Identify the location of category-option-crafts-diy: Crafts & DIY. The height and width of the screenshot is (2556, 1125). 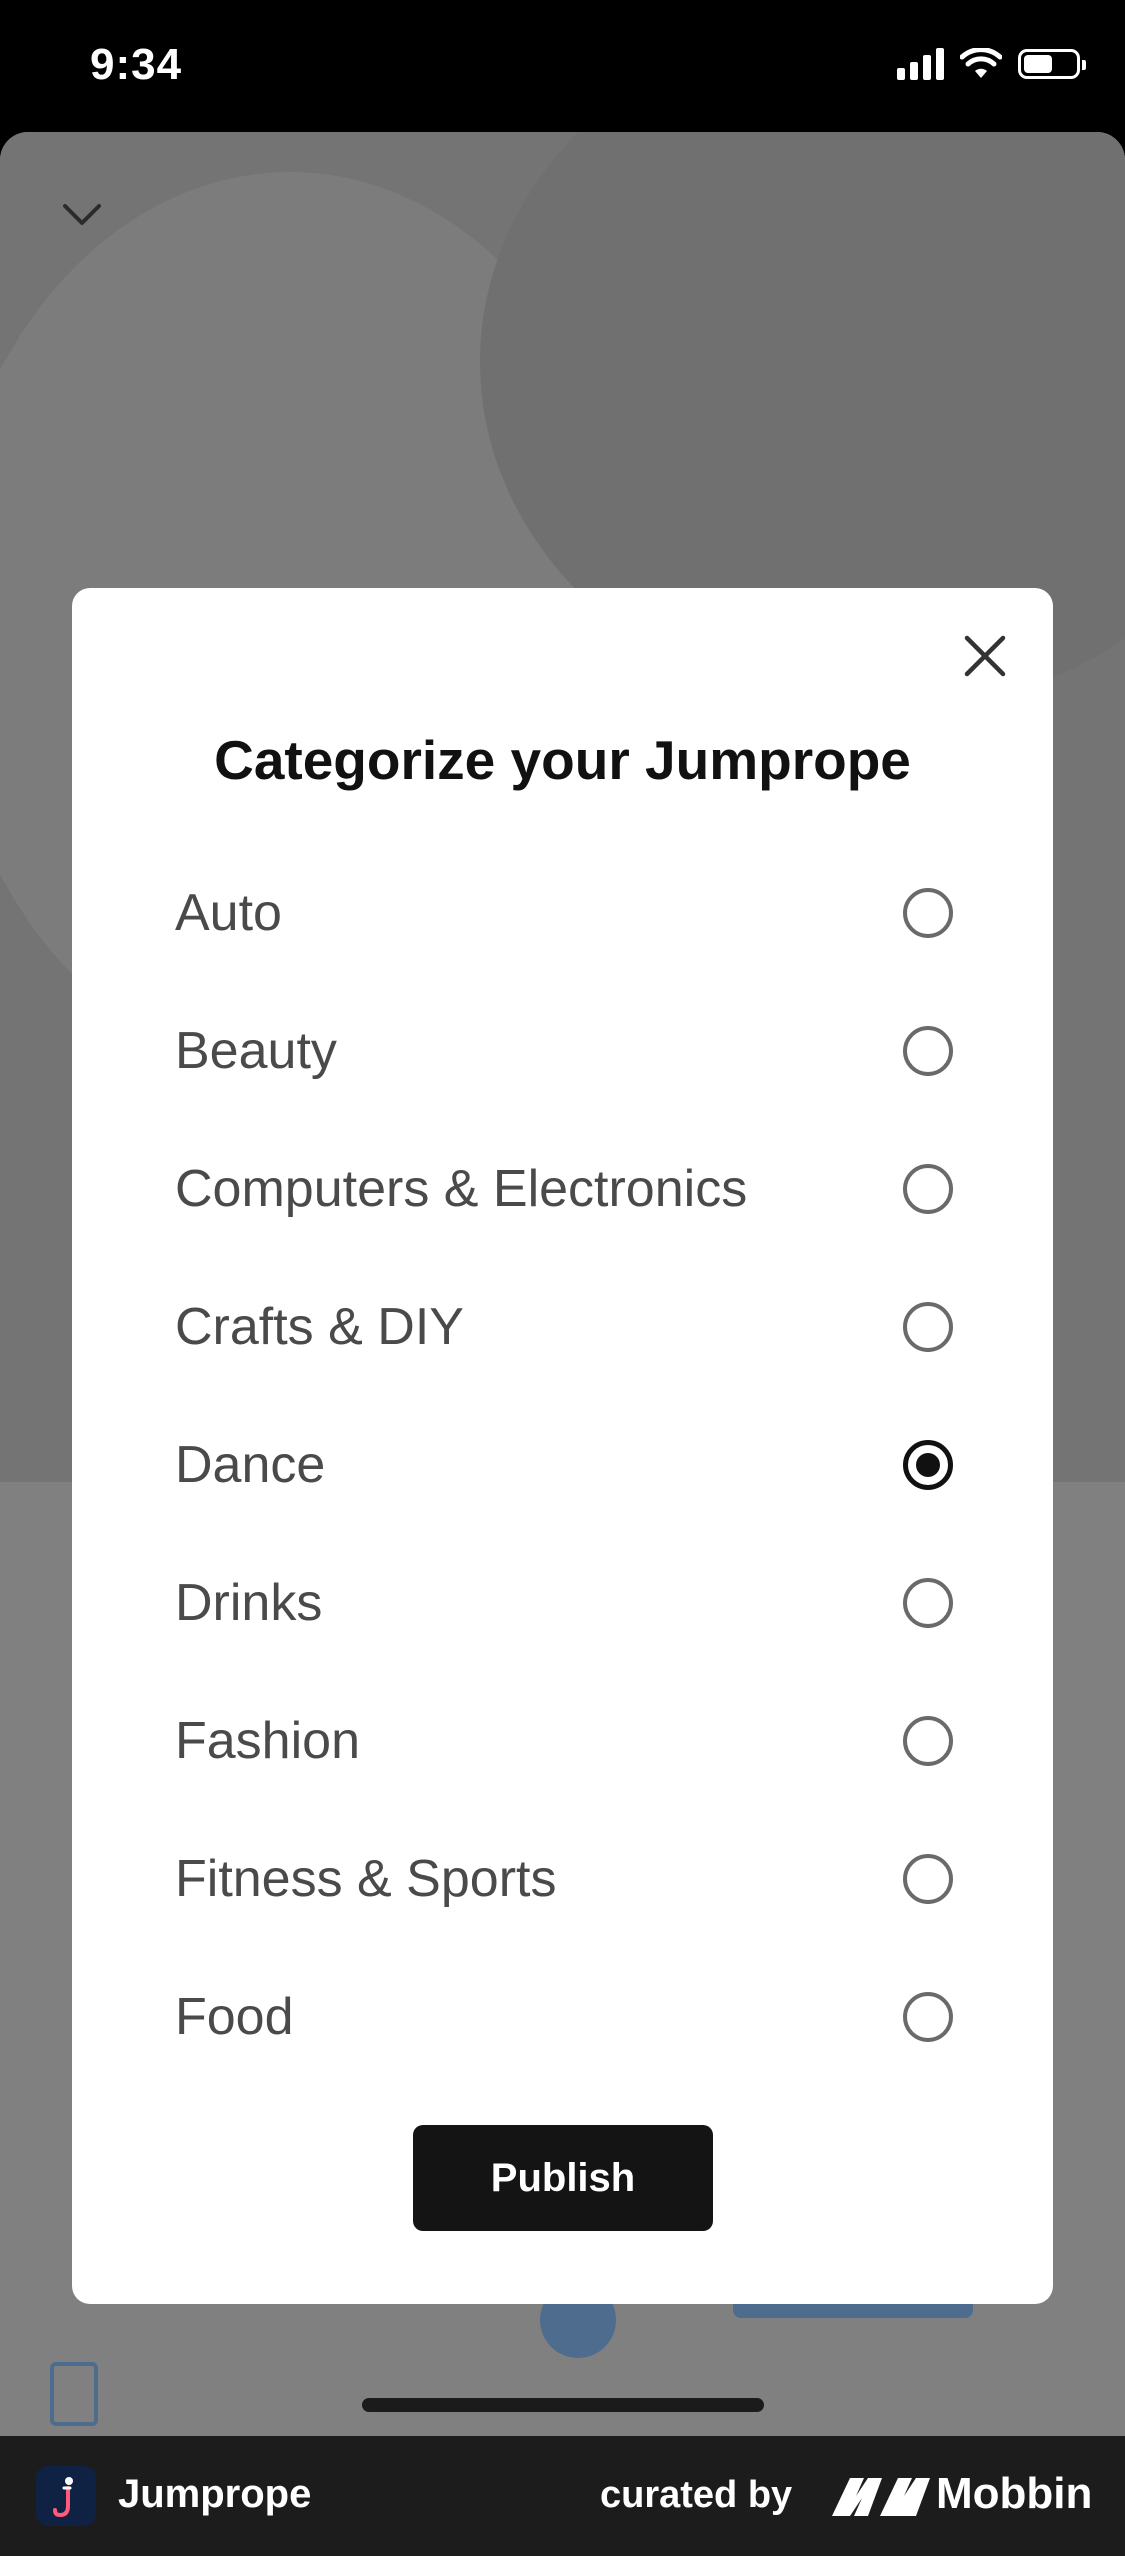
(562, 1327).